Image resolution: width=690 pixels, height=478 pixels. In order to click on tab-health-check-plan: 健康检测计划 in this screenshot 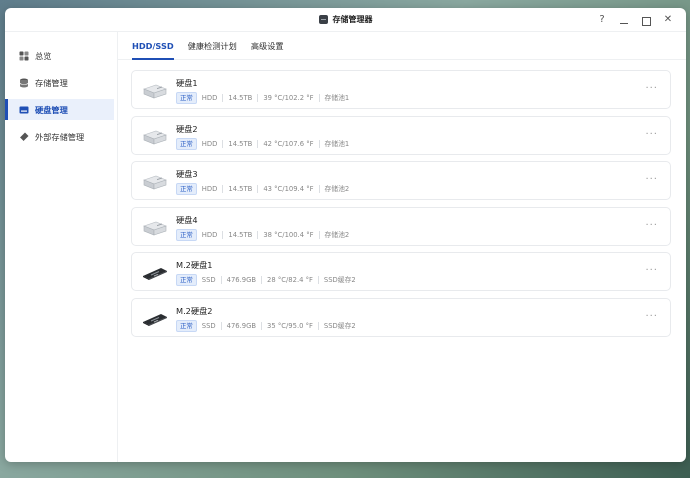, I will do `click(212, 46)`.